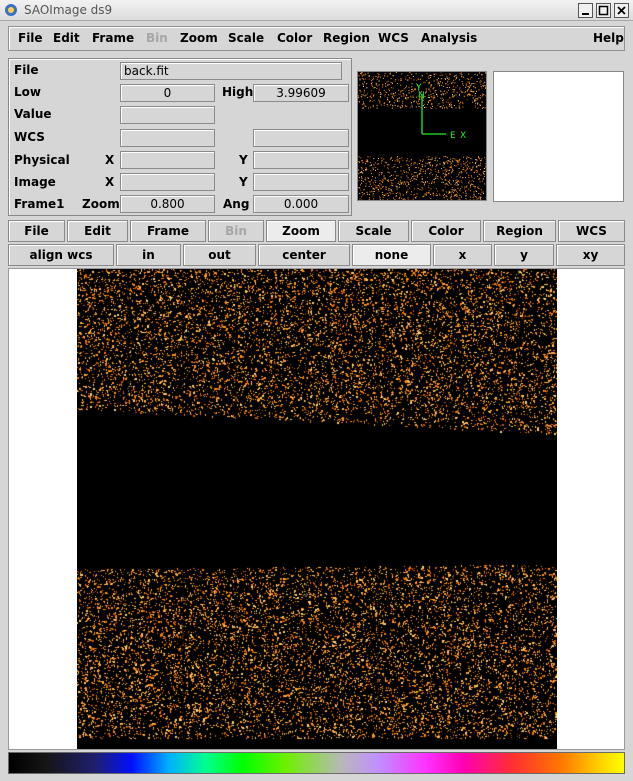  I want to click on button-edit: Edit, so click(97, 231).